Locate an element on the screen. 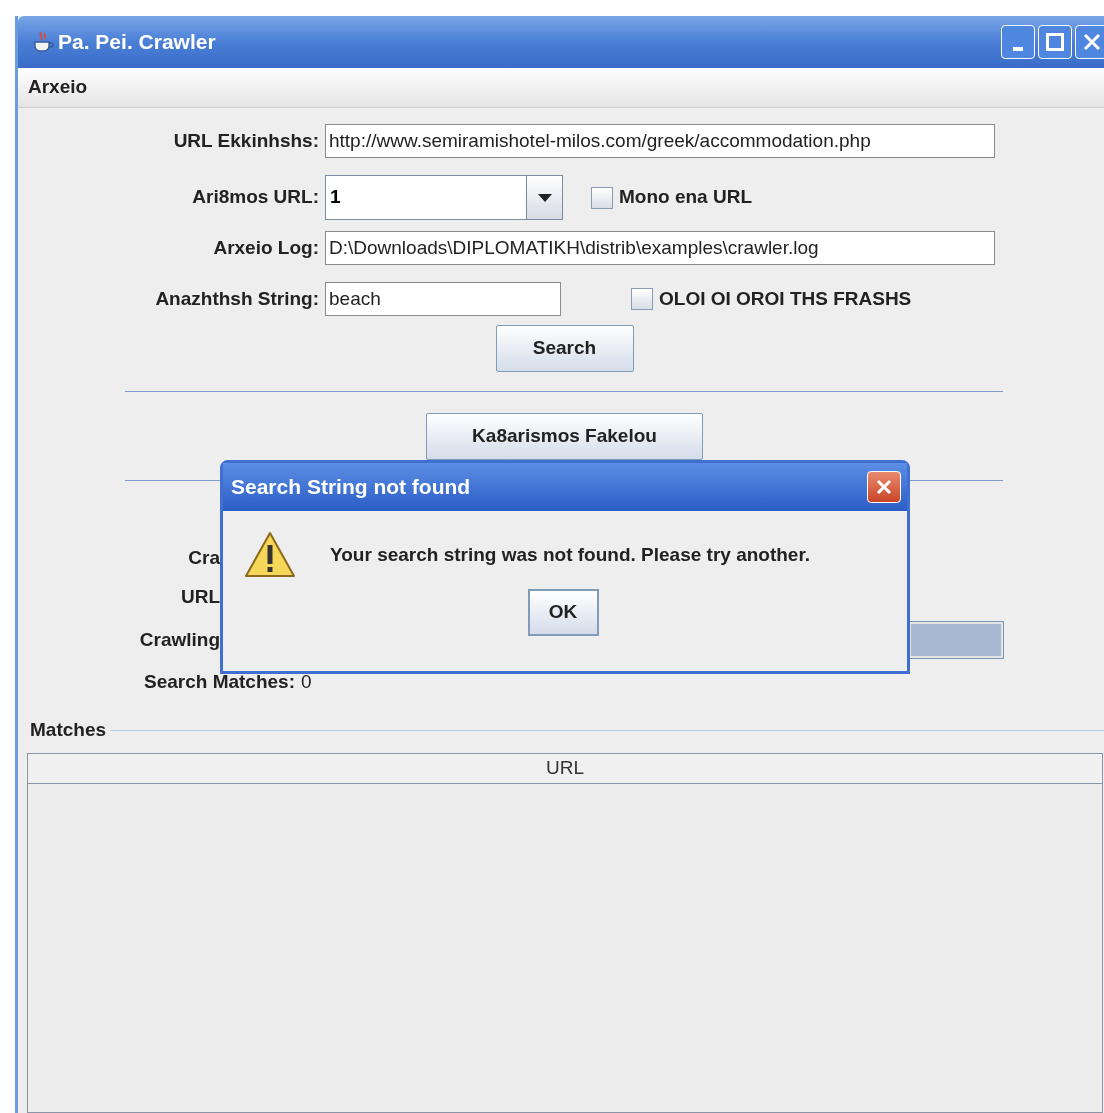 Image resolution: width=1104 pixels, height=1113 pixels. maximize-icon is located at coordinates (1055, 42).